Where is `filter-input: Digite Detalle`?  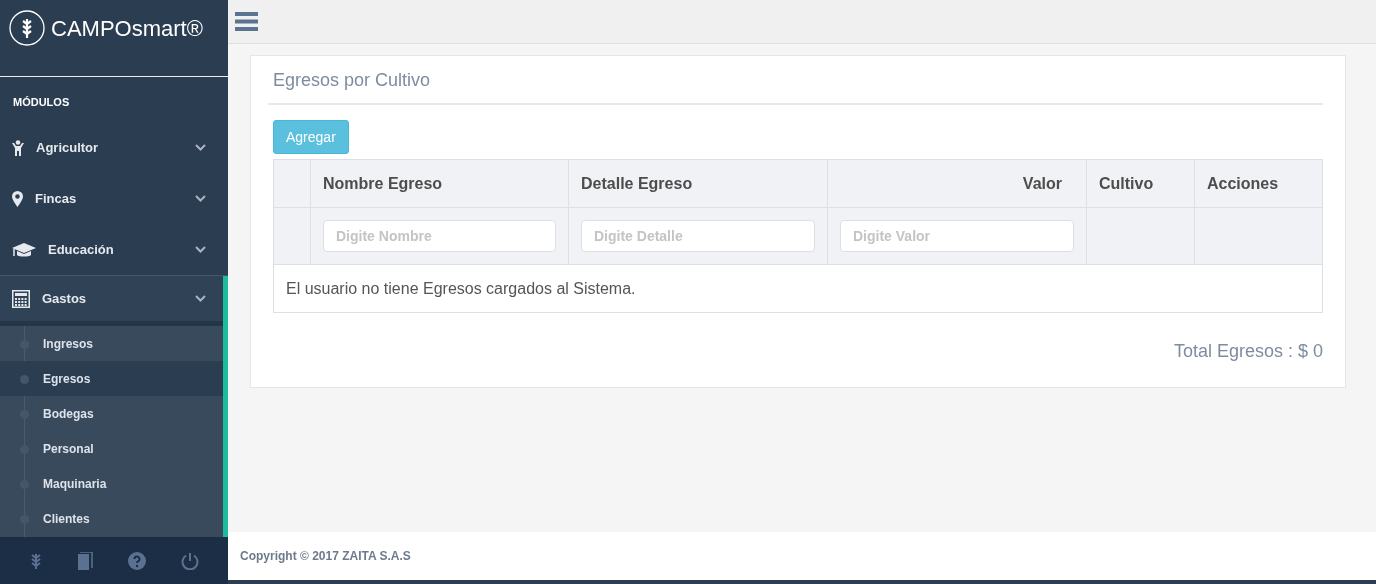
filter-input: Digite Detalle is located at coordinates (698, 236).